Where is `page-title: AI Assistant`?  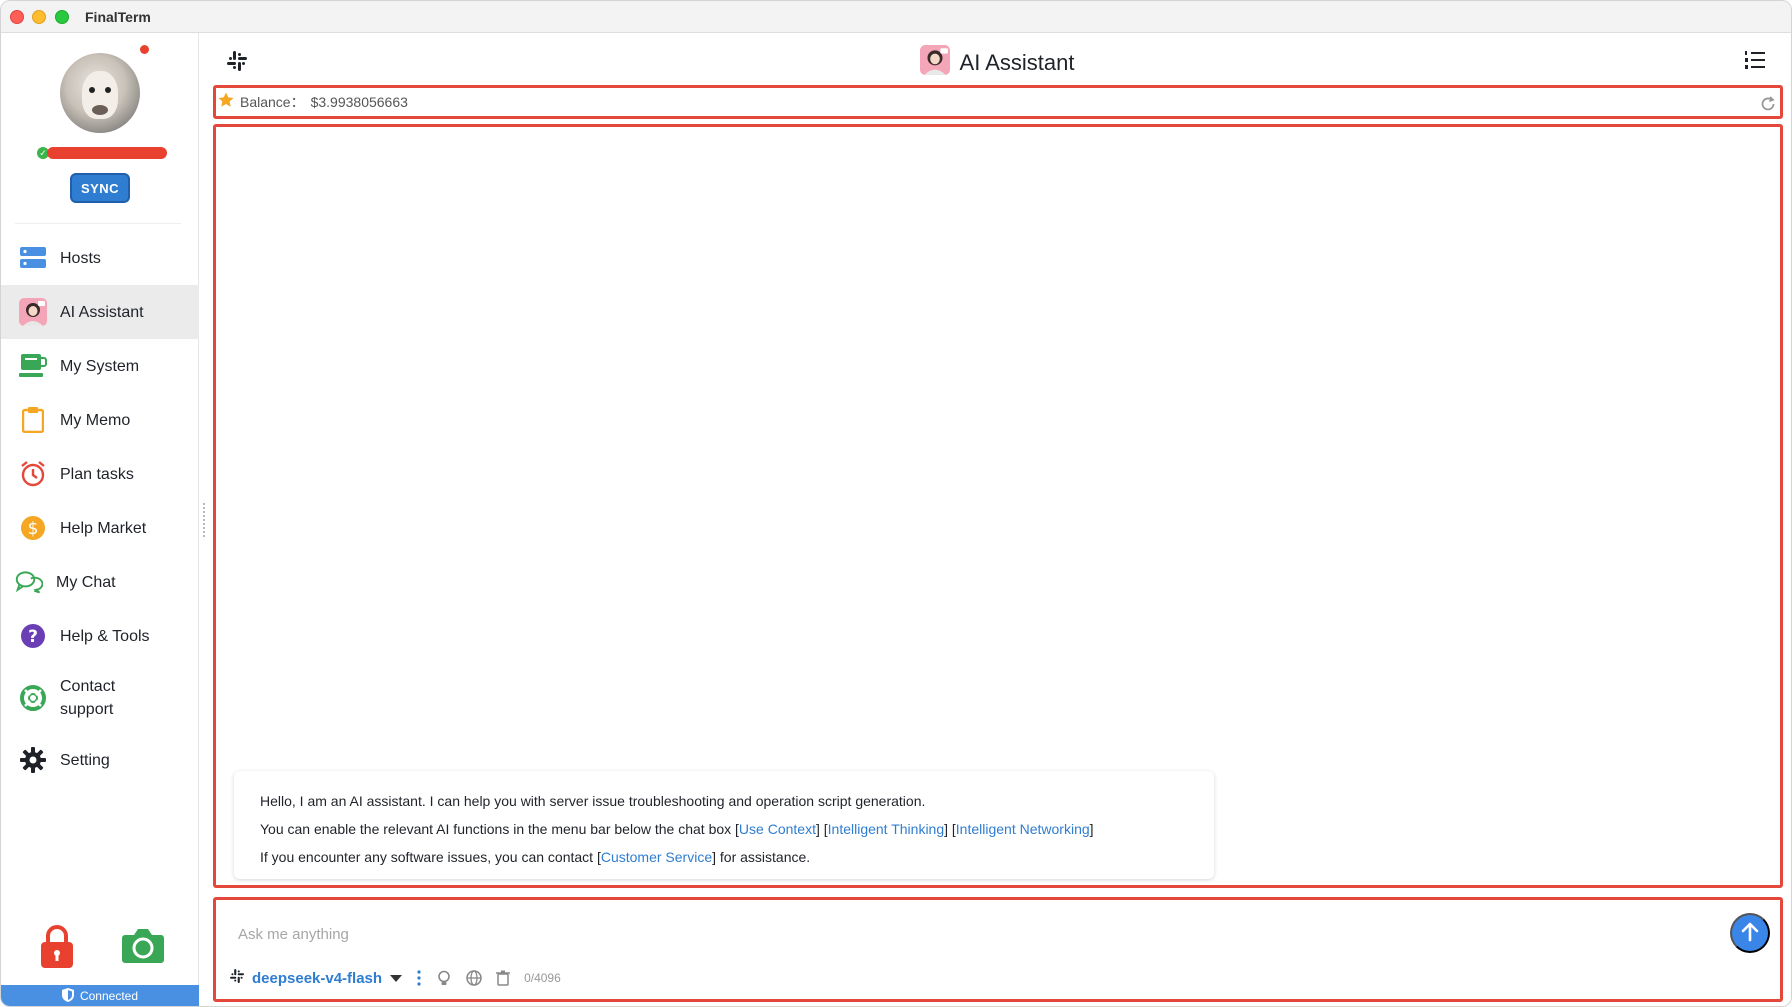 page-title: AI Assistant is located at coordinates (1017, 62).